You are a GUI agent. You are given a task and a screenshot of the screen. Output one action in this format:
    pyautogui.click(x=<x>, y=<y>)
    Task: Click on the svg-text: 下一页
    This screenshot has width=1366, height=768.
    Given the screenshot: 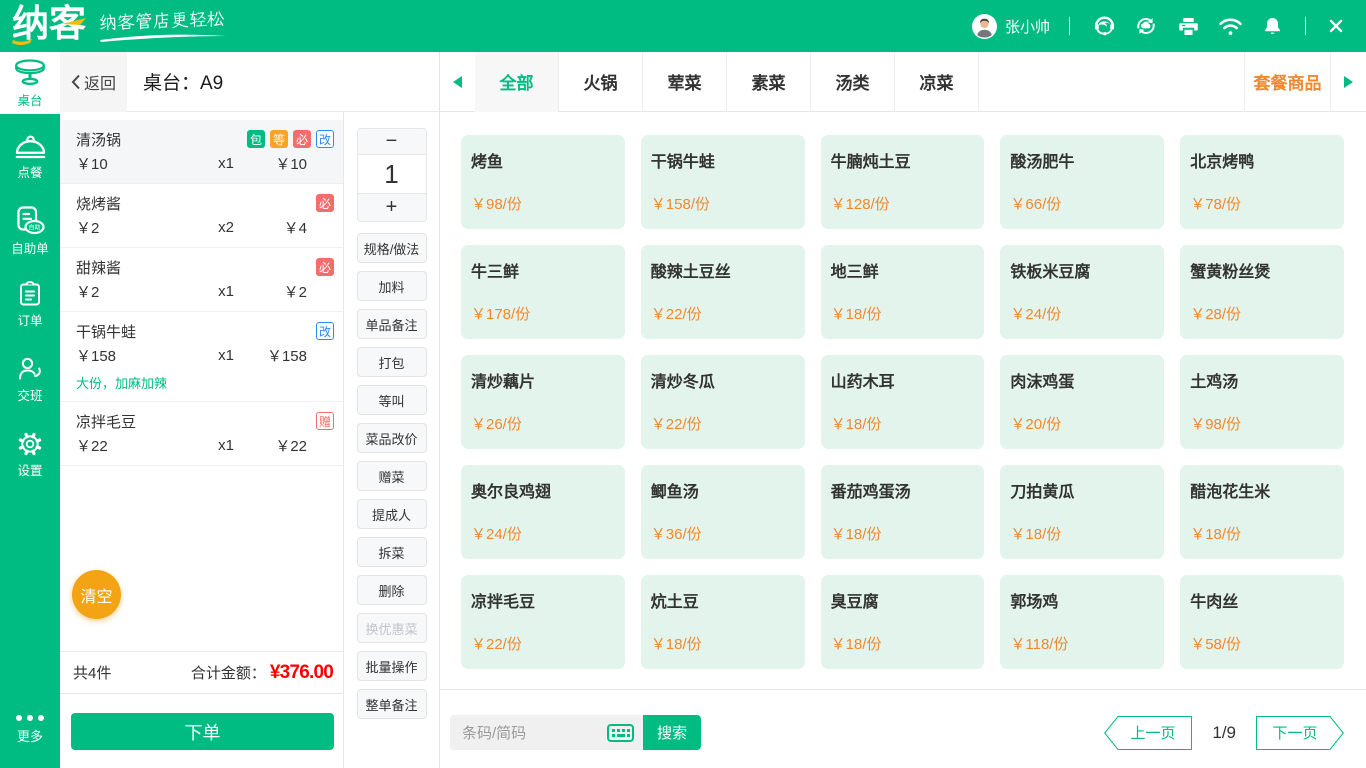 What is the action you would take?
    pyautogui.click(x=1294, y=733)
    